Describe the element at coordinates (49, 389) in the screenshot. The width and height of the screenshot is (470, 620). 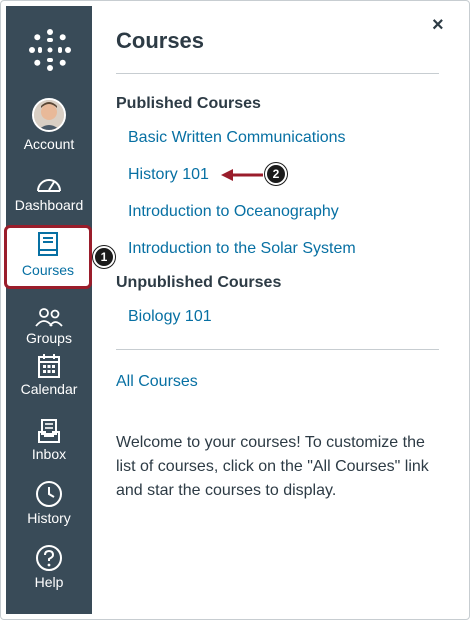
I see `nav-calendar-label: Calendar` at that location.